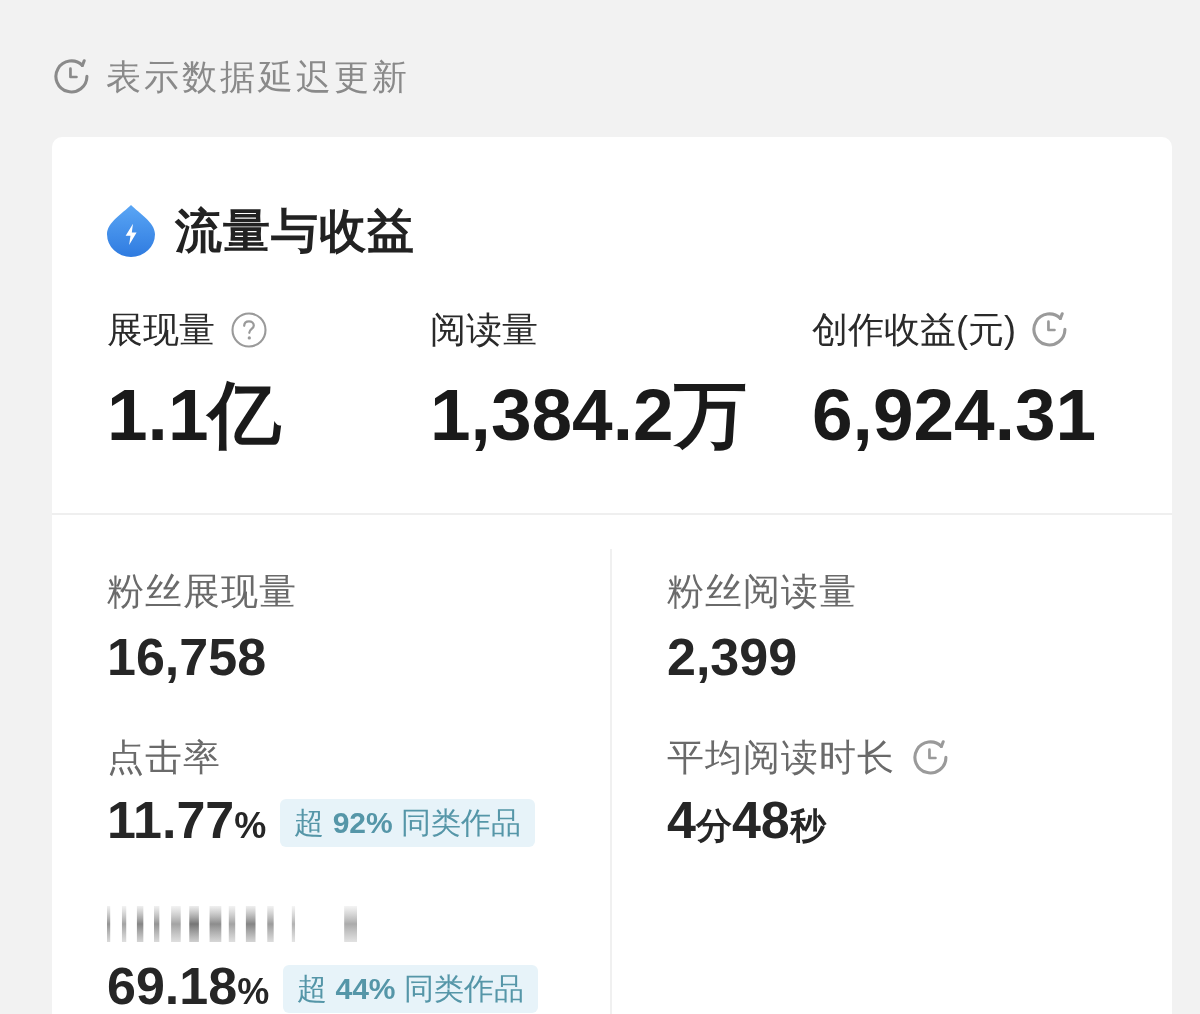 Image resolution: width=1200 pixels, height=1014 pixels. Describe the element at coordinates (746, 822) in the screenshot. I see `metric-value: 4分48秒` at that location.